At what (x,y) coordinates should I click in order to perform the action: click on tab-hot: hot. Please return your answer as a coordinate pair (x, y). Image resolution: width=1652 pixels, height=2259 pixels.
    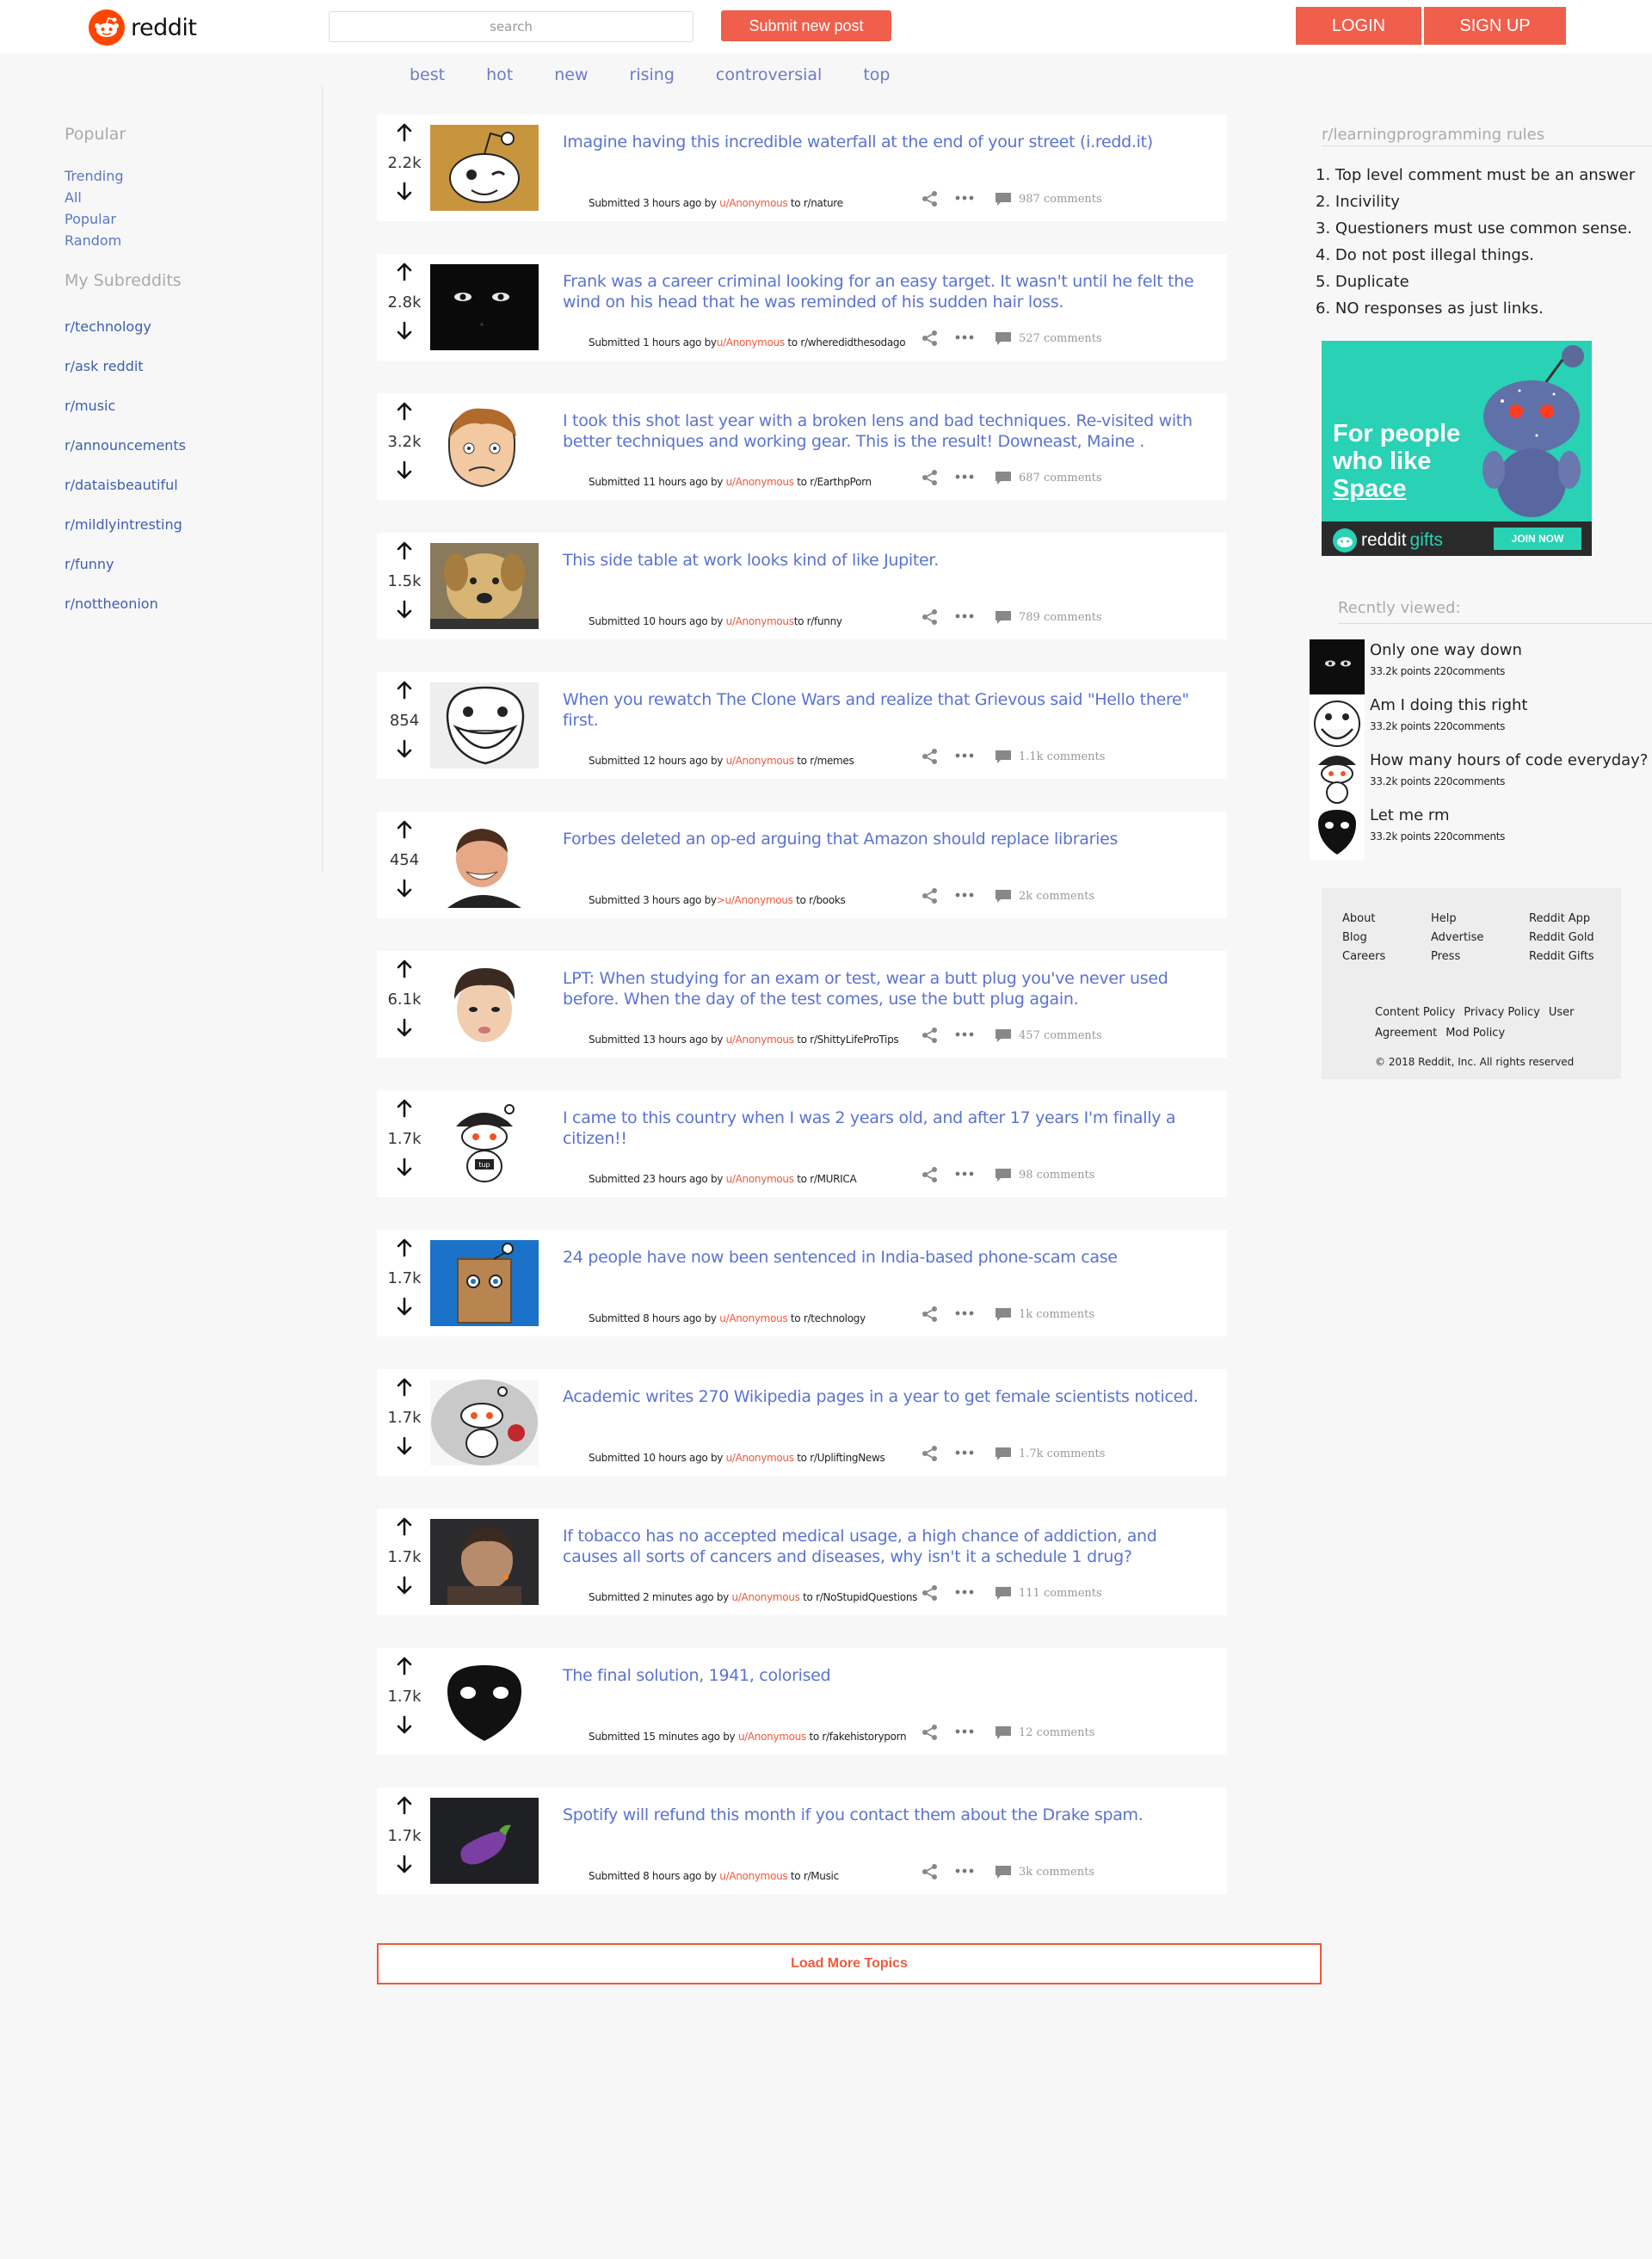
    Looking at the image, I should click on (499, 74).